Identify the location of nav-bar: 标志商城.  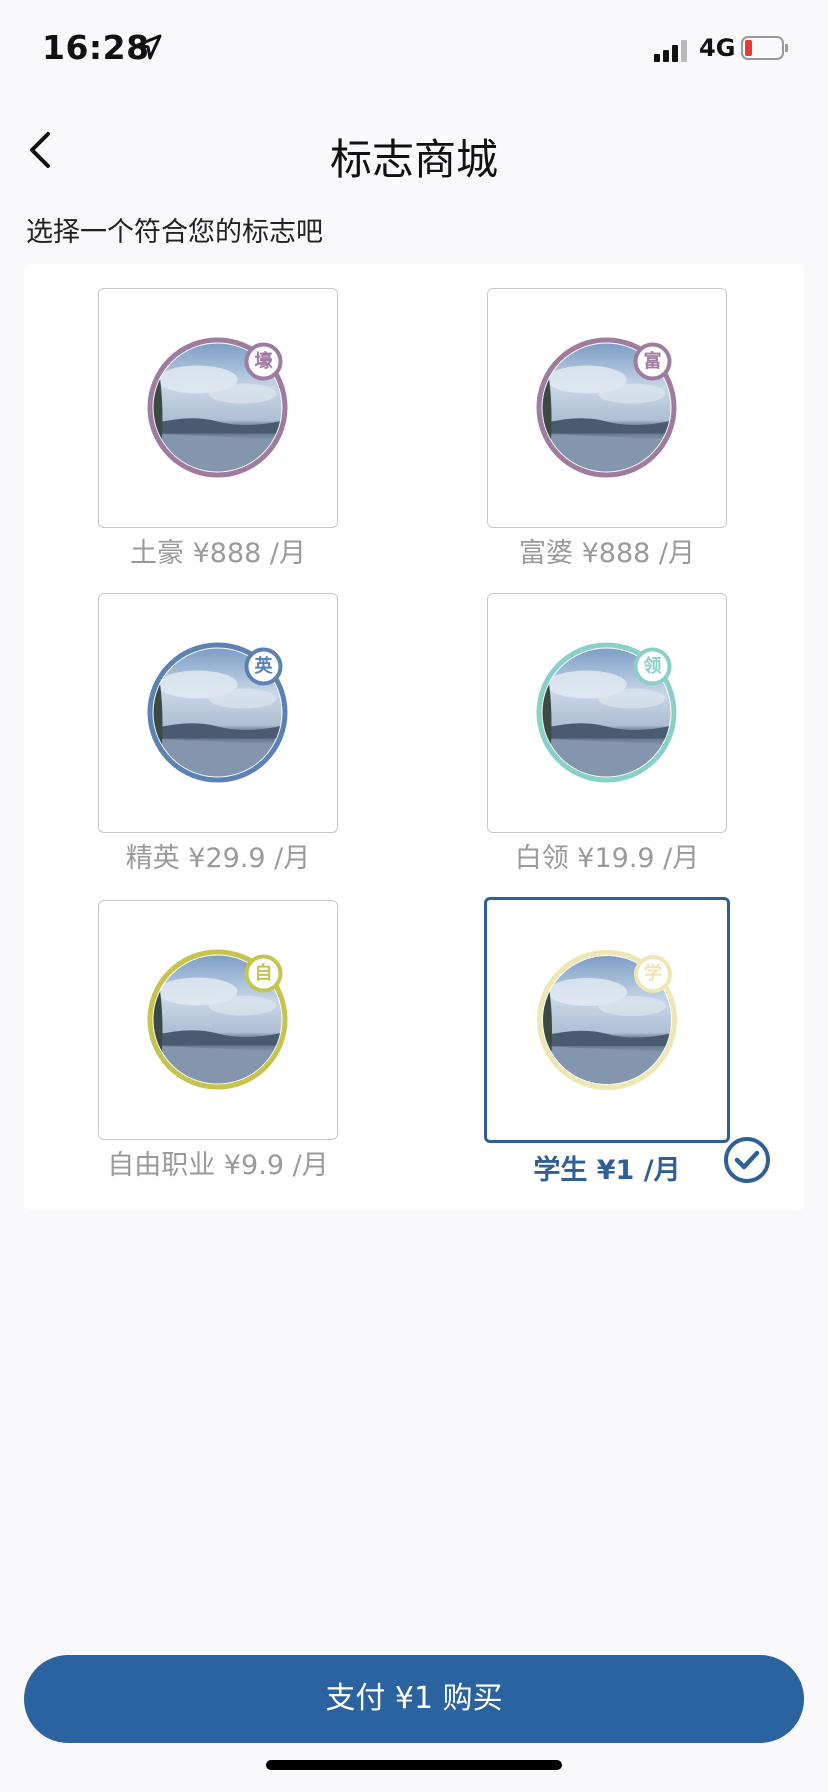
(414, 150).